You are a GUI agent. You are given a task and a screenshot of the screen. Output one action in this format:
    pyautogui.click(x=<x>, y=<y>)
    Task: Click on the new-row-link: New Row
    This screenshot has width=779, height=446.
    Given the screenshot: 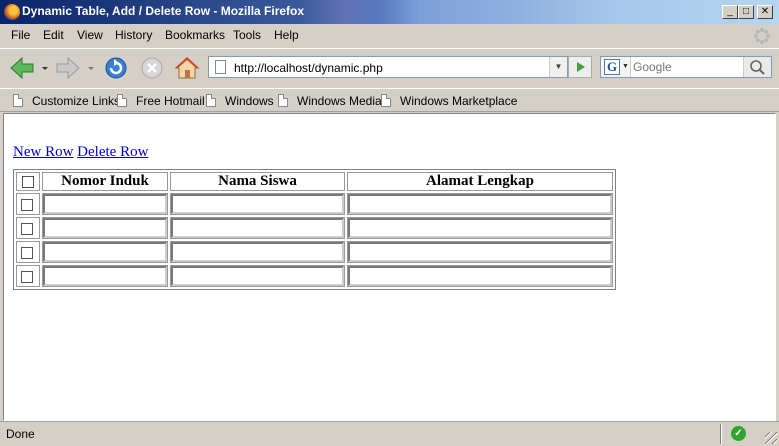 What is the action you would take?
    pyautogui.click(x=43, y=152)
    